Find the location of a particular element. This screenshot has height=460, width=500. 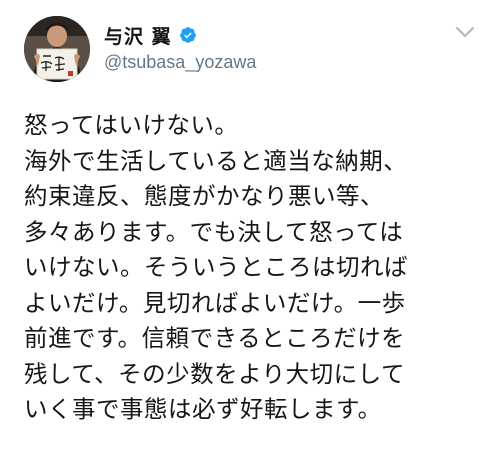

avatar is located at coordinates (57, 49).